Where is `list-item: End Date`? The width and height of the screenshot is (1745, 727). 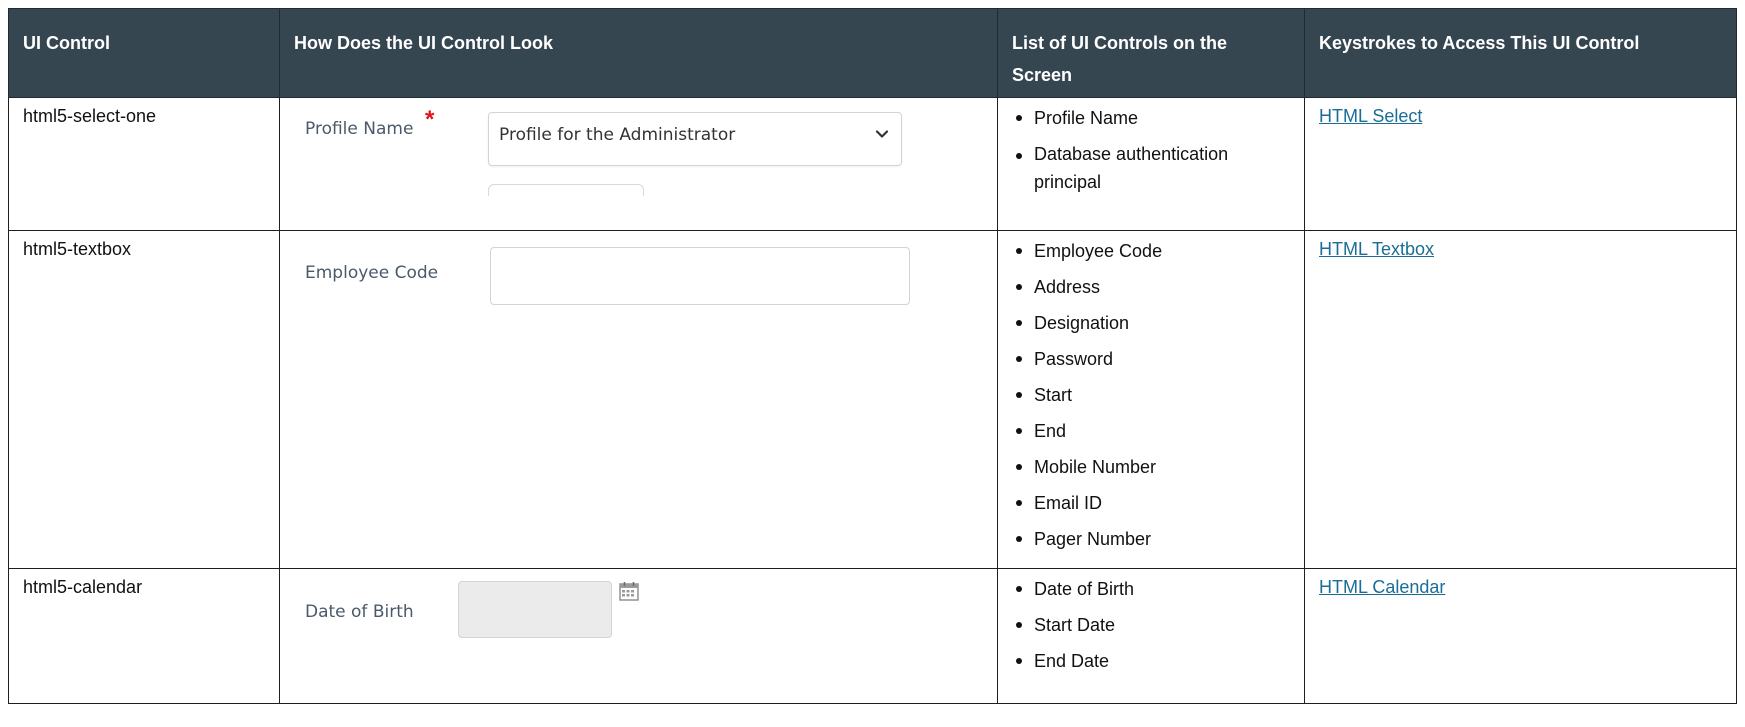
list-item: End Date is located at coordinates (1151, 661).